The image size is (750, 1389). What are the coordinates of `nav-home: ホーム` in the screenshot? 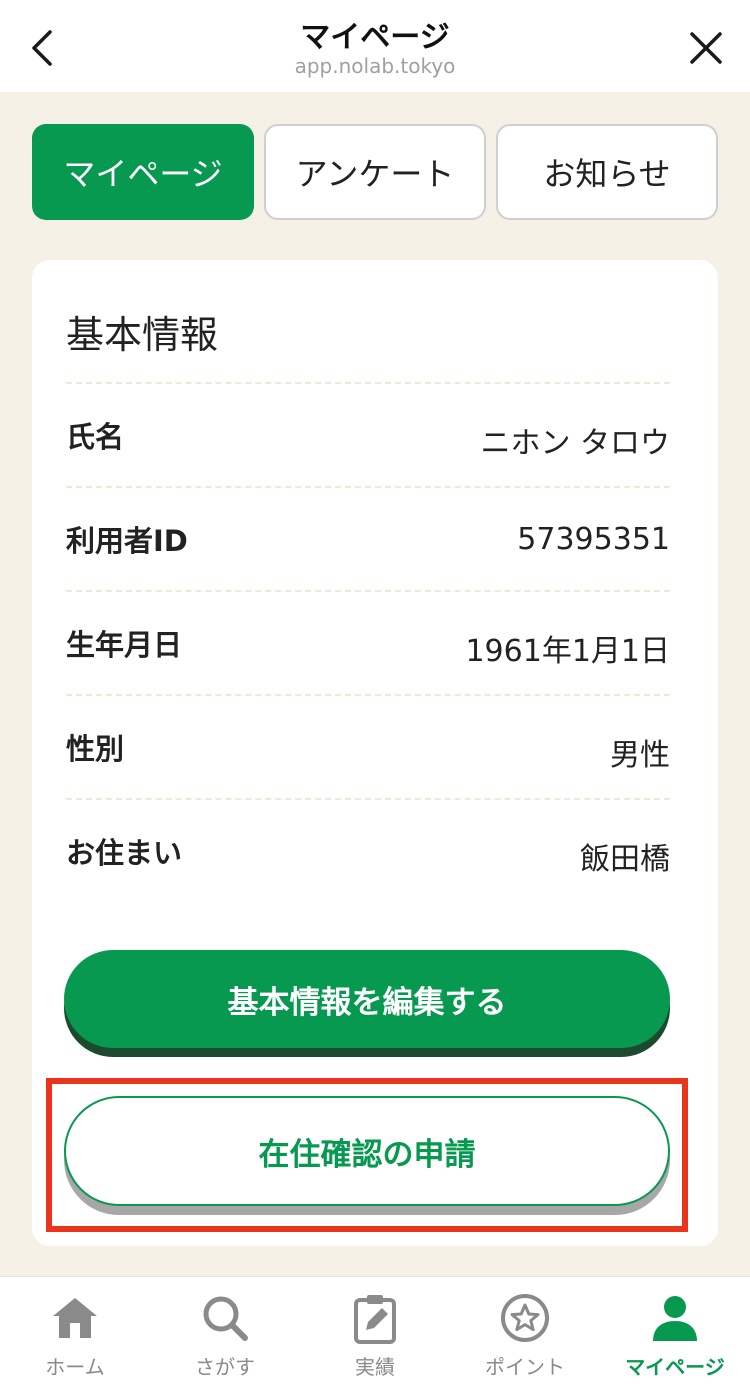 It's located at (75, 1333).